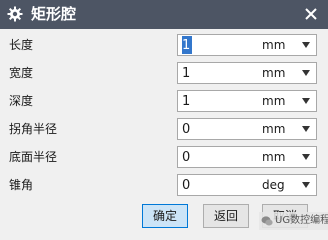 The image size is (328, 240). Describe the element at coordinates (274, 45) in the screenshot. I see `length-unit: mm` at that location.